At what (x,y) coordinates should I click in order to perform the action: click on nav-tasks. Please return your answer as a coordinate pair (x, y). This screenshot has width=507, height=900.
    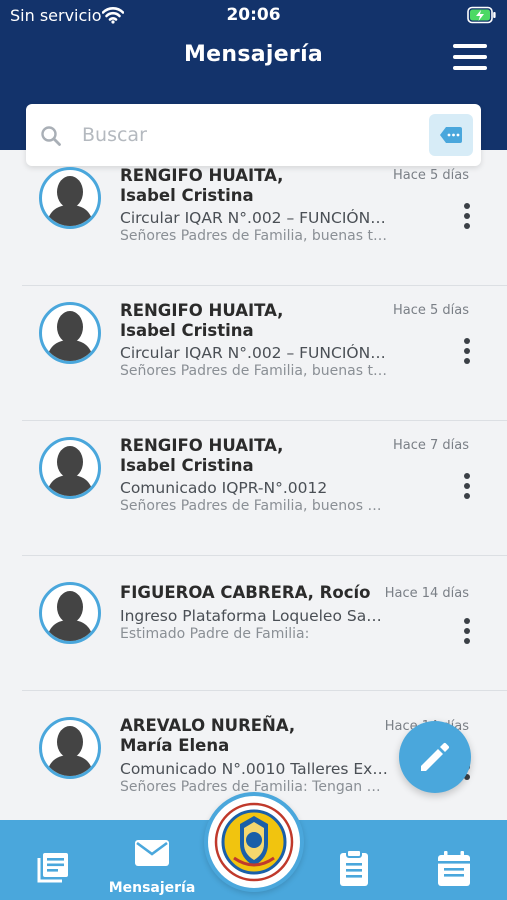
    Looking at the image, I should click on (354, 860).